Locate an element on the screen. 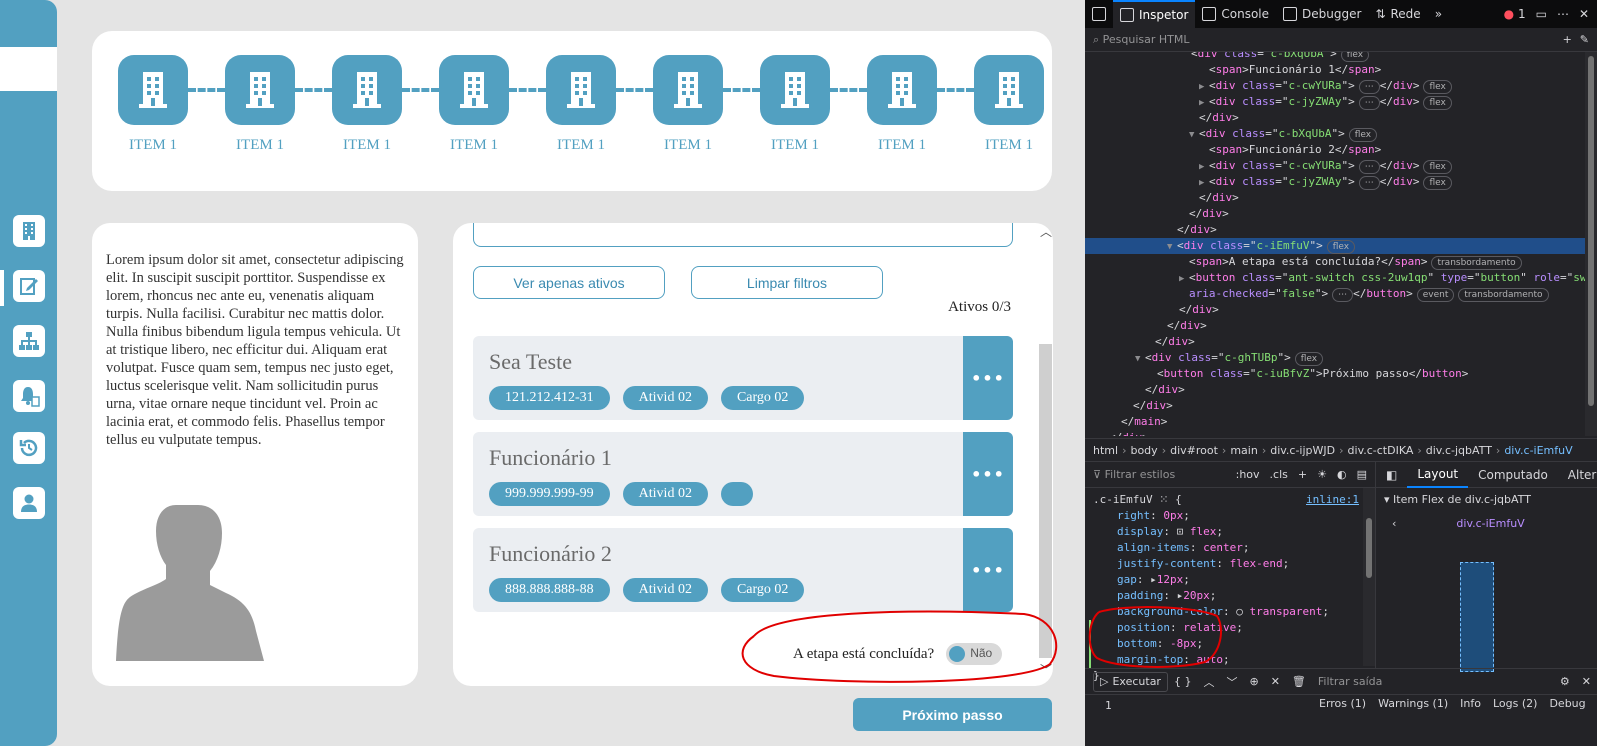 This screenshot has height=746, width=1597. css-declaration: background-color: ○ transparent; is located at coordinates (1224, 612).